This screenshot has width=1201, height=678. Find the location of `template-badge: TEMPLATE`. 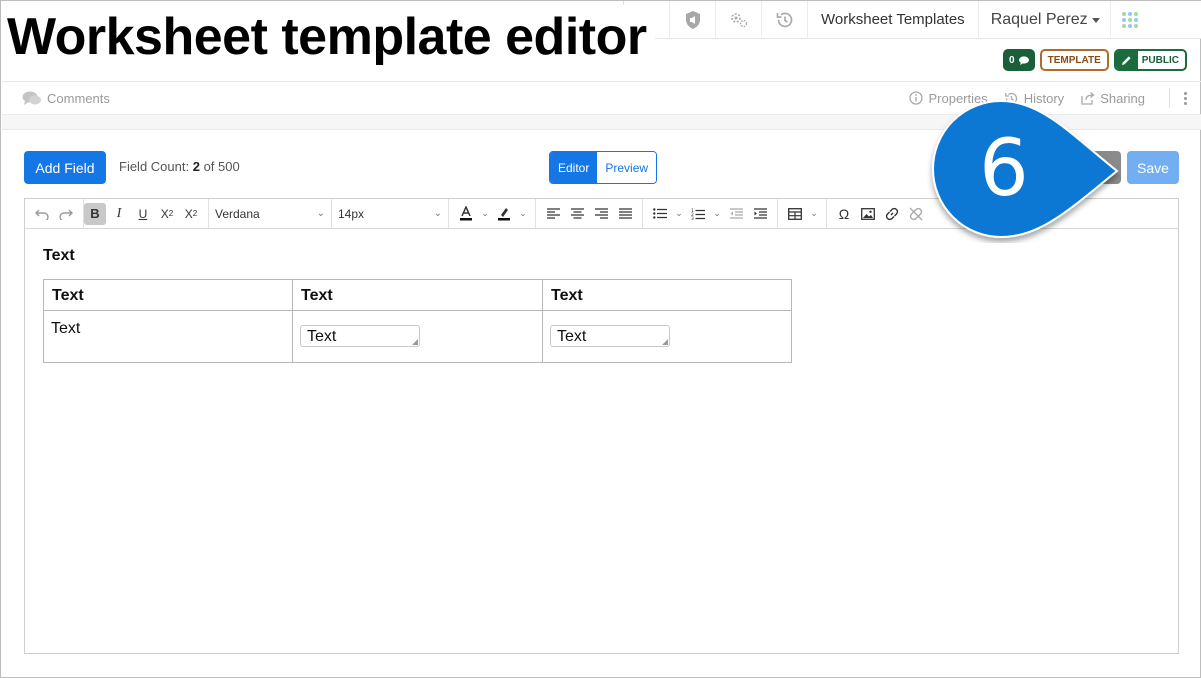

template-badge: TEMPLATE is located at coordinates (1074, 60).